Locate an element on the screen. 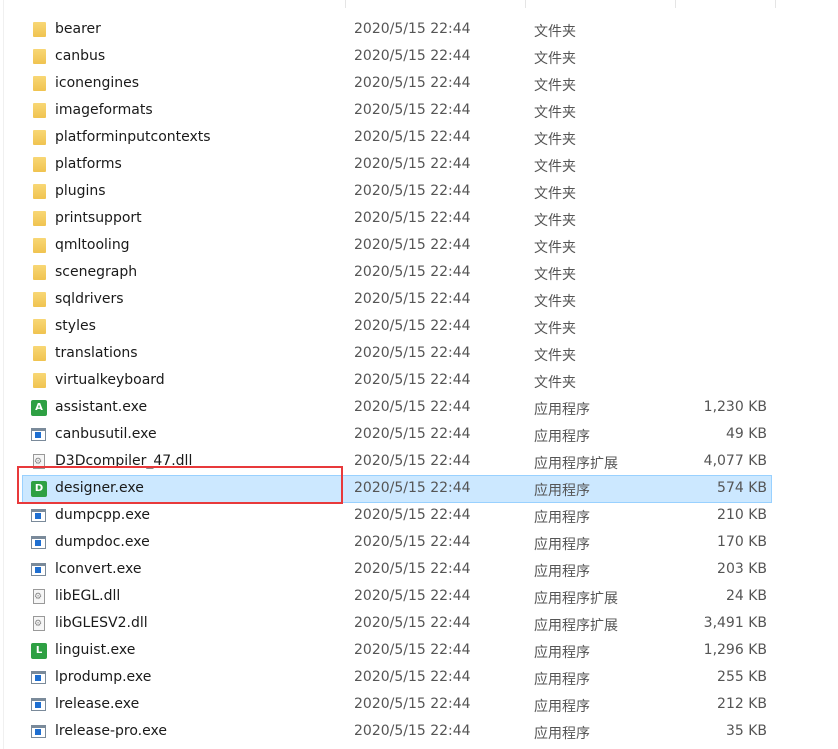  file-row: qmltooling 2020/5/15 22:44 文件夹 is located at coordinates (397, 246).